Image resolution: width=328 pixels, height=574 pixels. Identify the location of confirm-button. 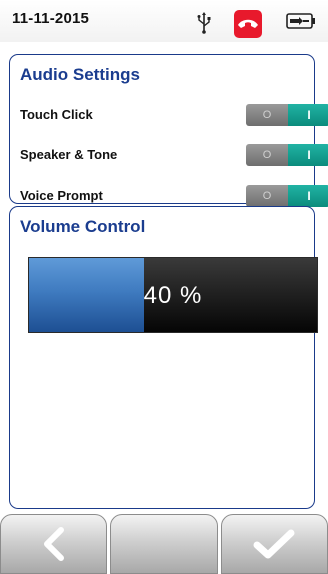
(274, 544).